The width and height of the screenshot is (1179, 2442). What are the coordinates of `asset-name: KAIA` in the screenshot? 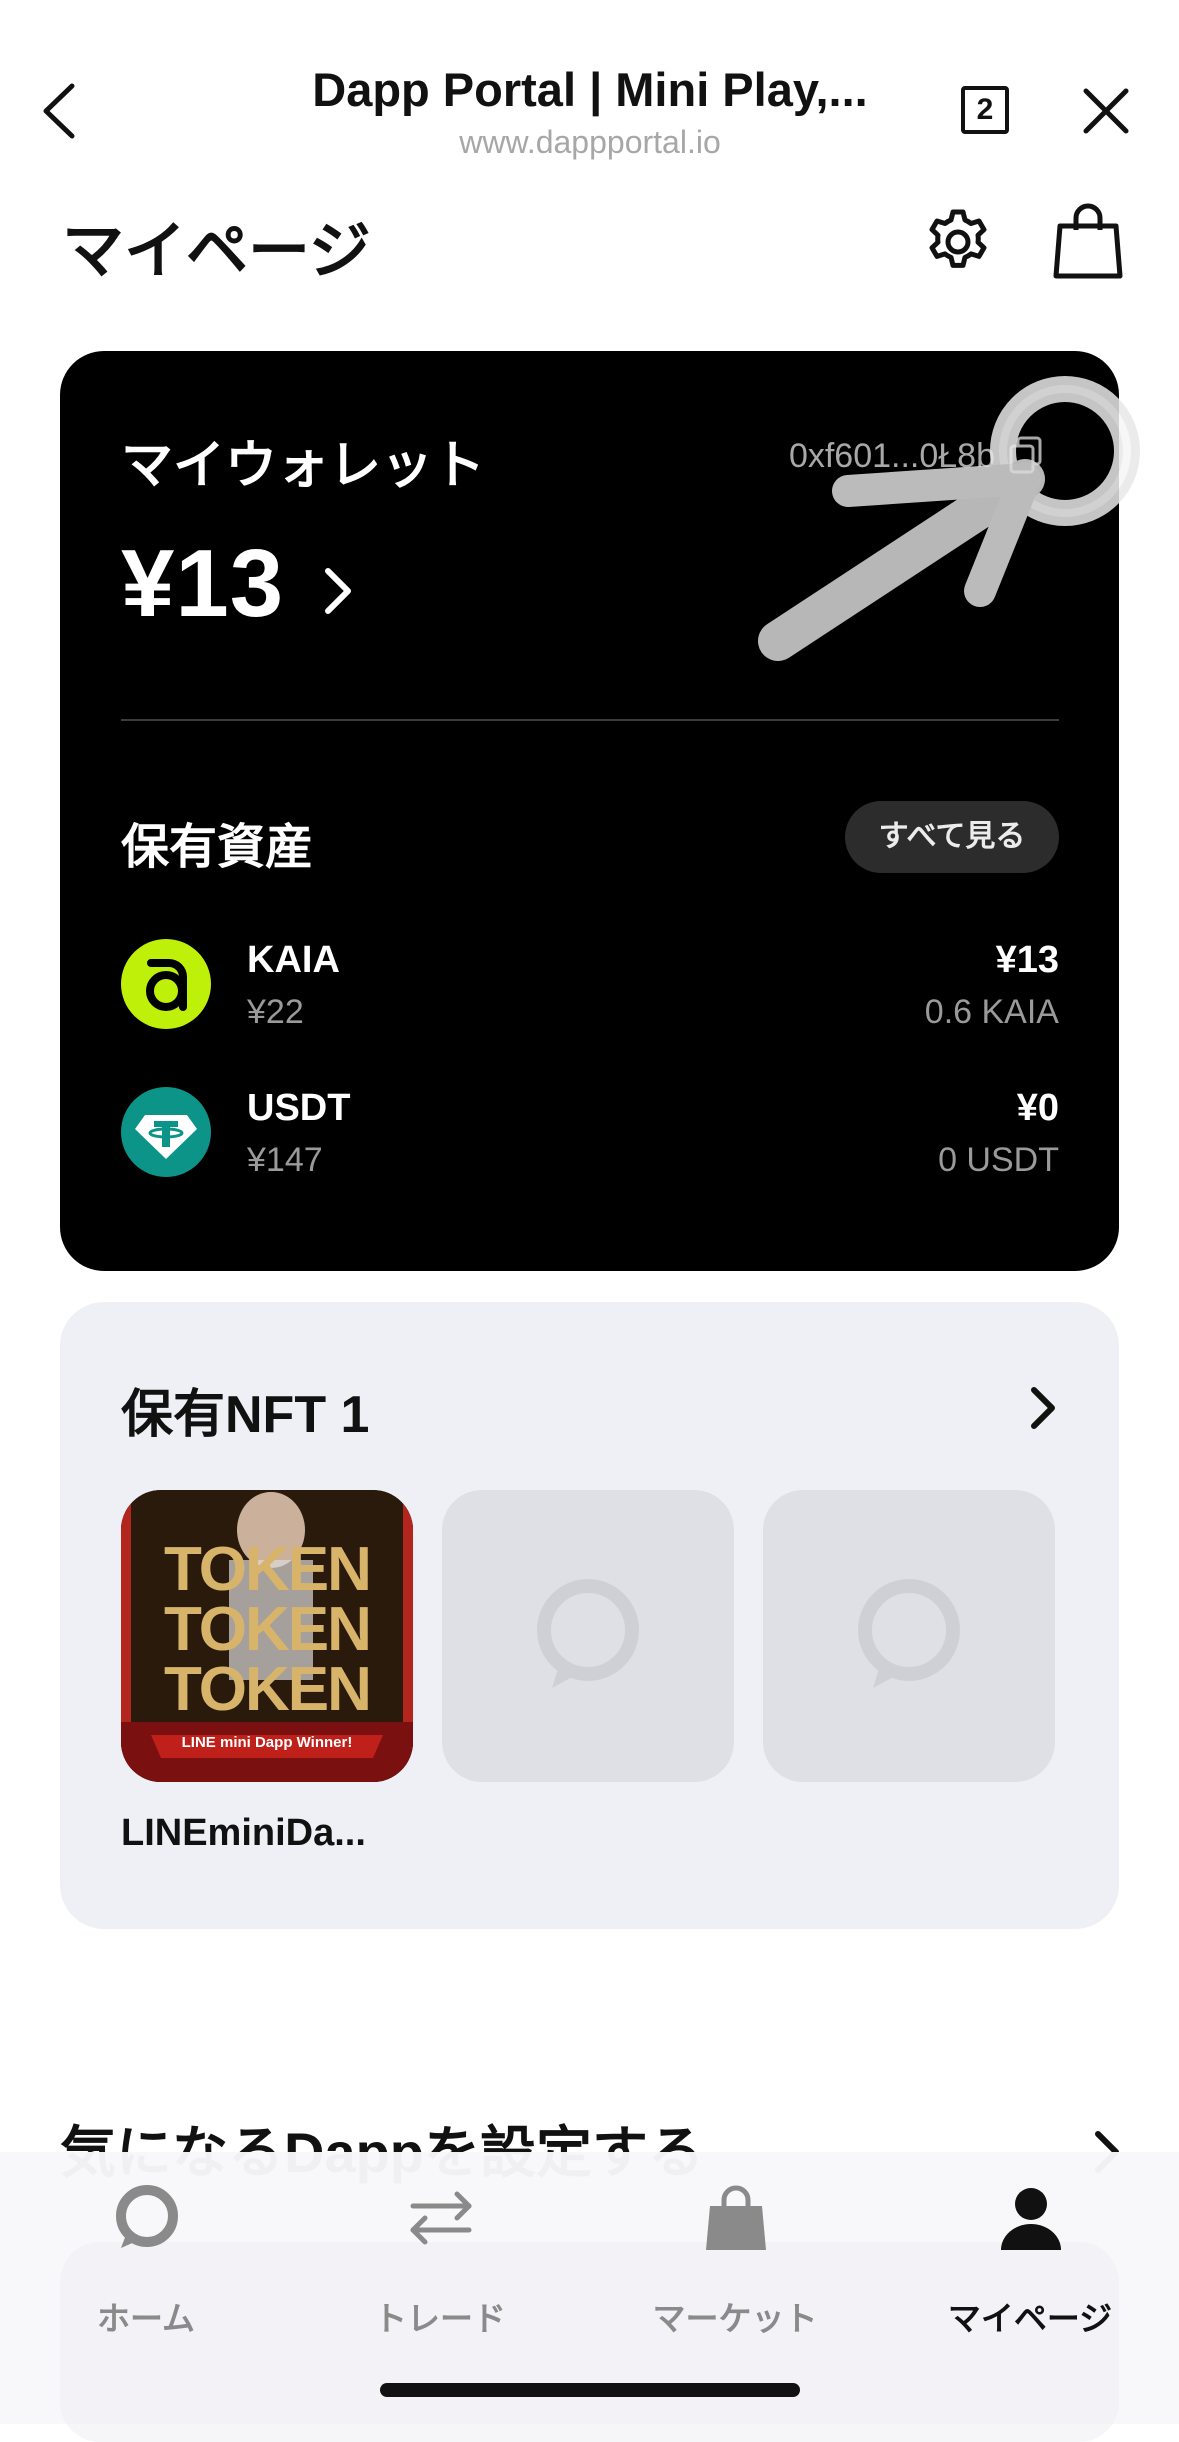 It's located at (293, 960).